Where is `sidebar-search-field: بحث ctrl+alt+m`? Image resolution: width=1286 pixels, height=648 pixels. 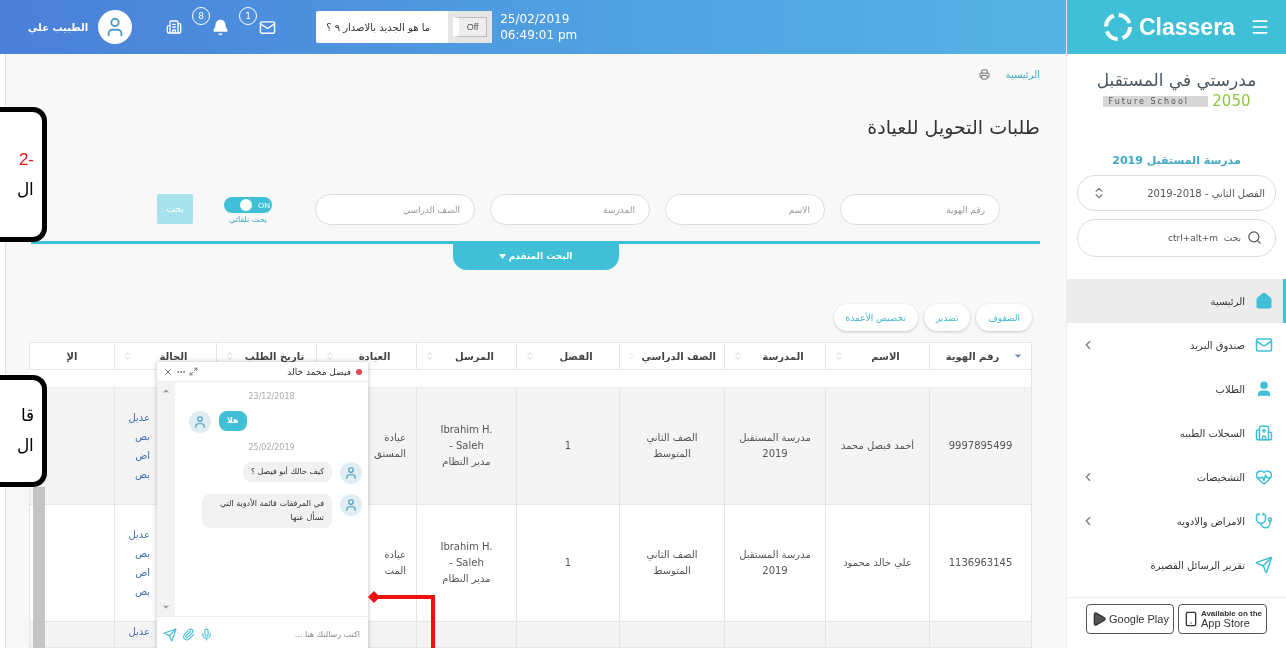
sidebar-search-field: بحث ctrl+alt+m is located at coordinates (1176, 238).